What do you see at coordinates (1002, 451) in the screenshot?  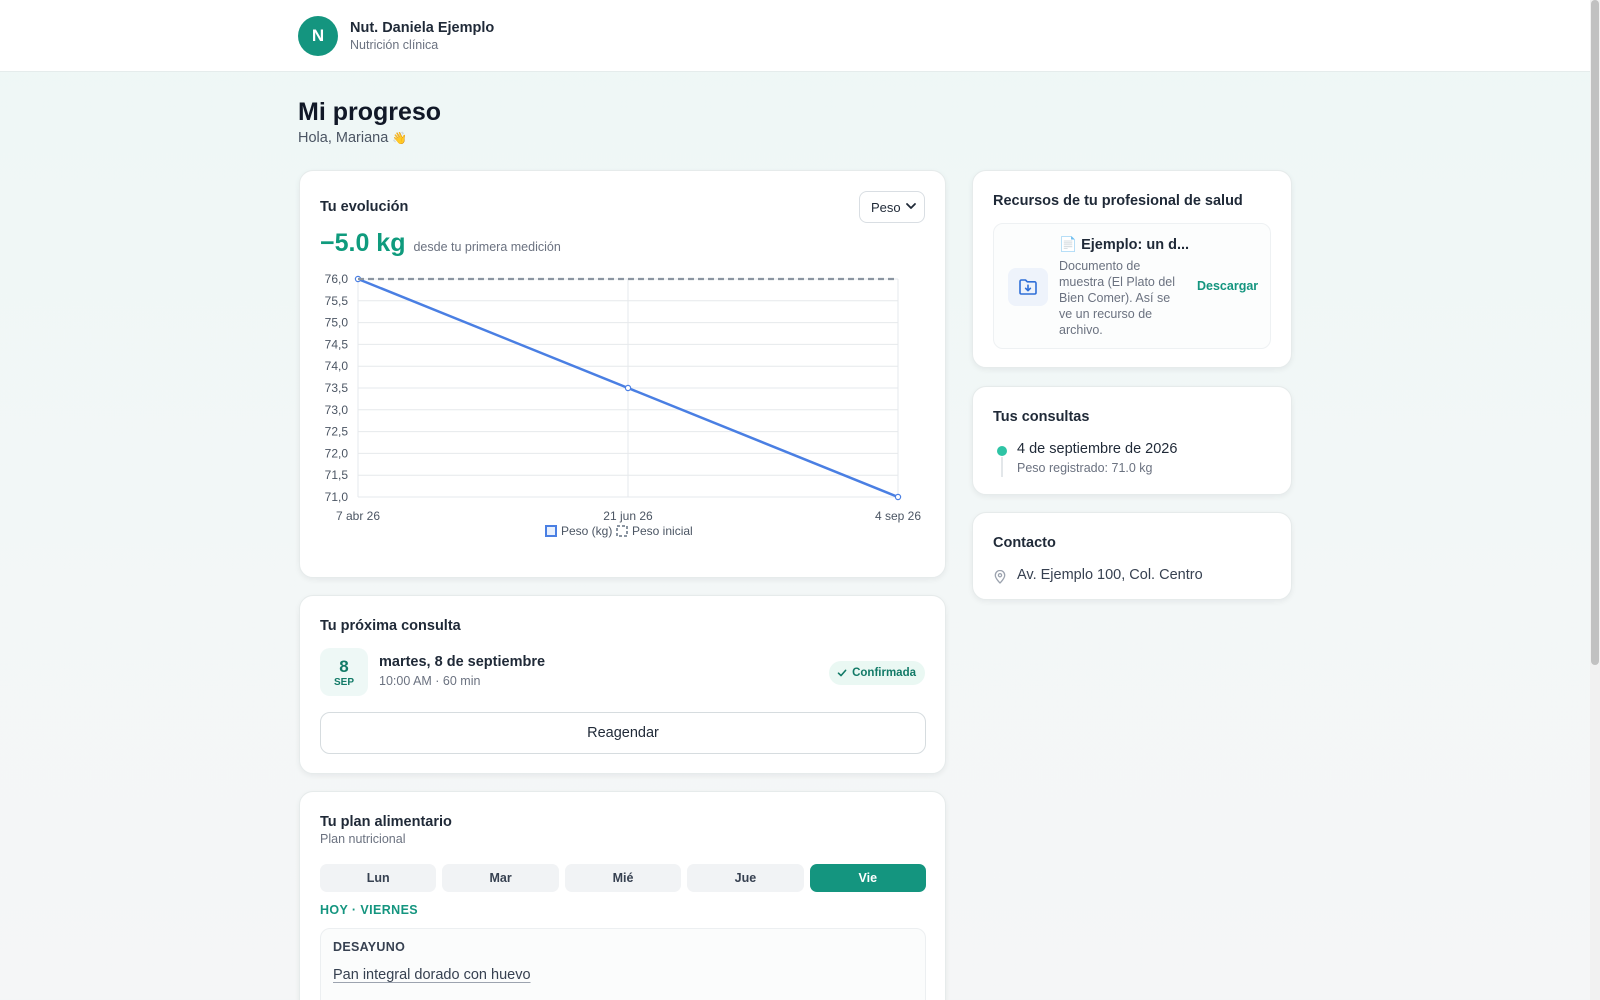 I see `timeline-dot` at bounding box center [1002, 451].